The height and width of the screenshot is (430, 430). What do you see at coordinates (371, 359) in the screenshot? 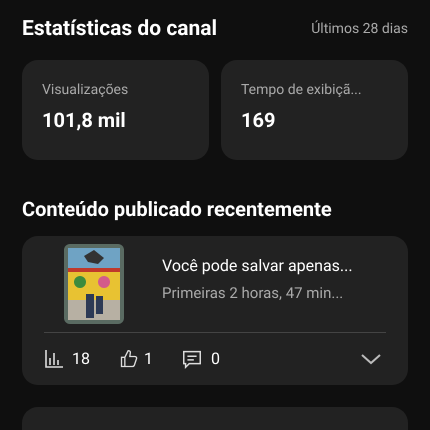
I see `expand-button` at bounding box center [371, 359].